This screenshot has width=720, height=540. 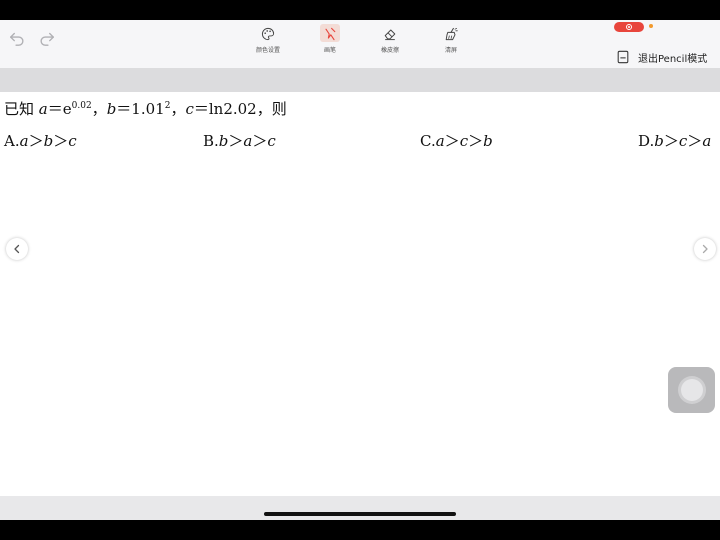 I want to click on tool-palette: 颜色设置, so click(x=268, y=41).